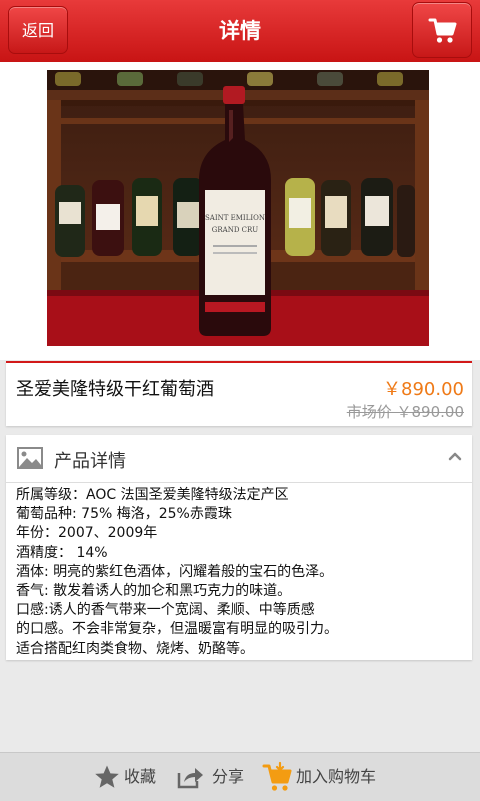  Describe the element at coordinates (124, 514) in the screenshot. I see `detail-line: 葡萄品种: 75% 梅洛，25%赤霞珠` at that location.